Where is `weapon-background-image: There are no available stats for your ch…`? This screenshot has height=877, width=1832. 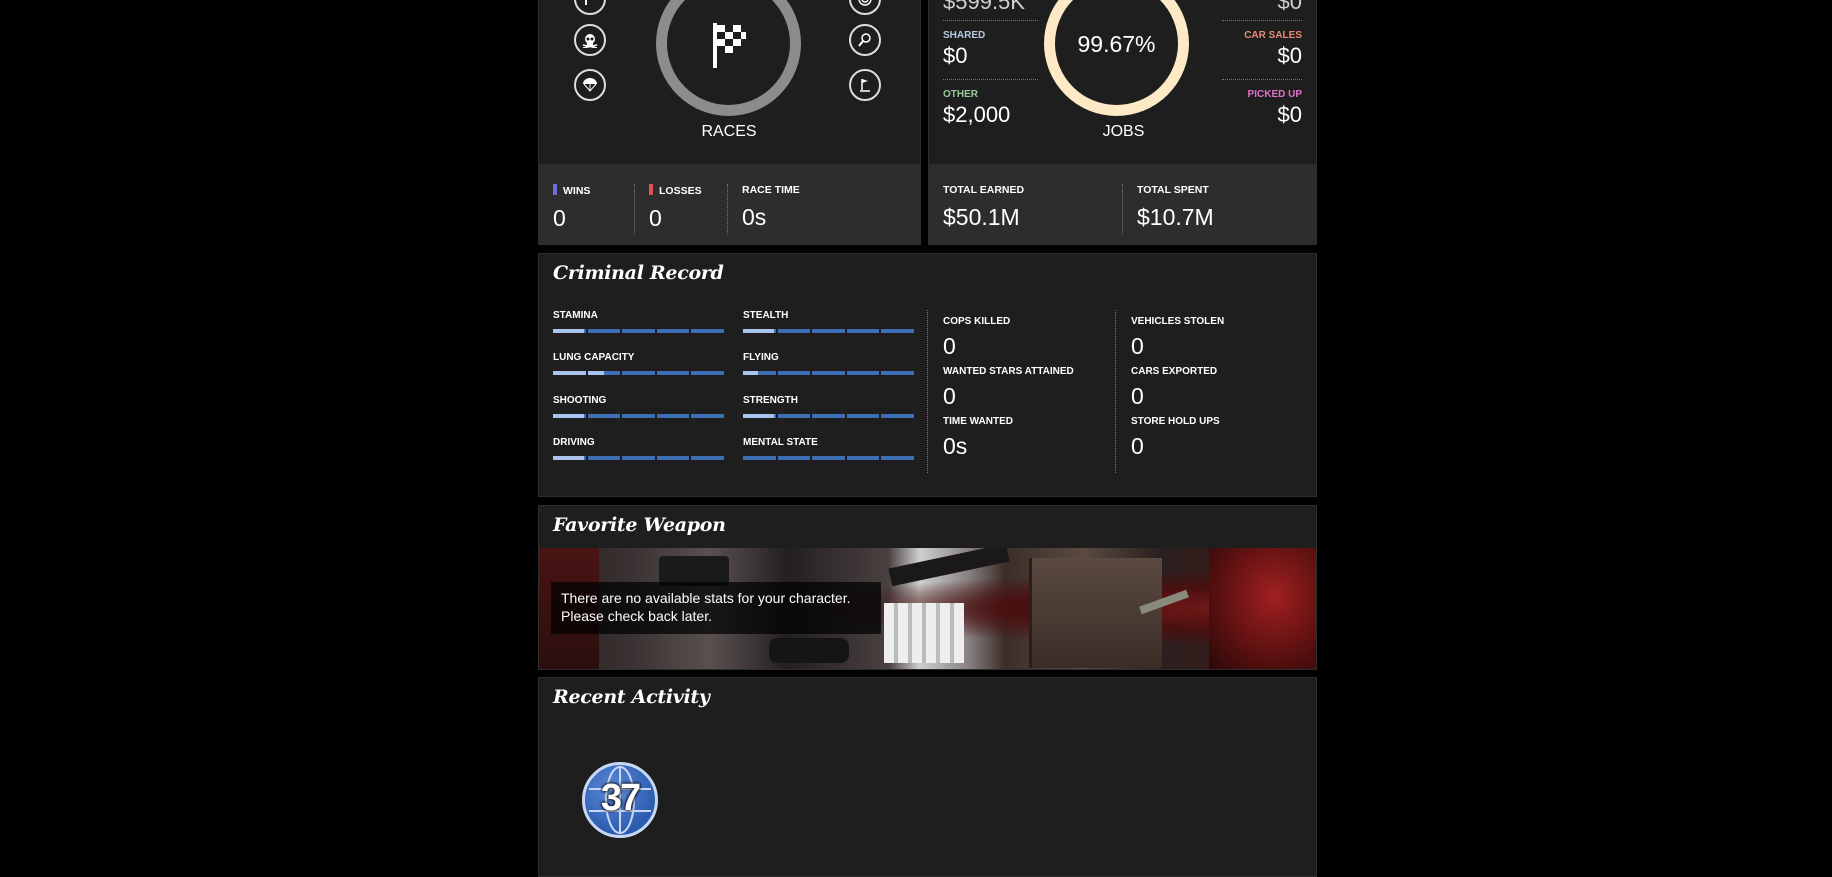
weapon-background-image: There are no available stats for your ch… is located at coordinates (927, 608).